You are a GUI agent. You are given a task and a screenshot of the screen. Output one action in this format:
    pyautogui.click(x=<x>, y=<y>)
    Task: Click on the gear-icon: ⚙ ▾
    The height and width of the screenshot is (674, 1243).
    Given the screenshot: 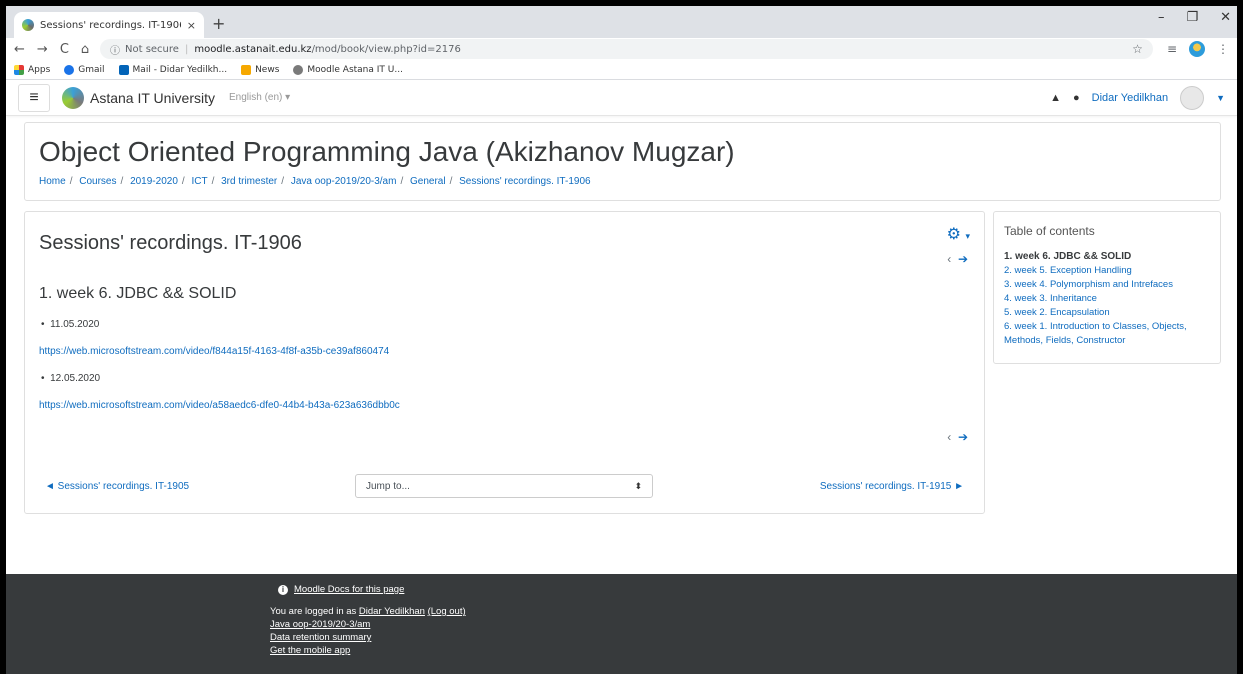 What is the action you would take?
    pyautogui.click(x=958, y=234)
    